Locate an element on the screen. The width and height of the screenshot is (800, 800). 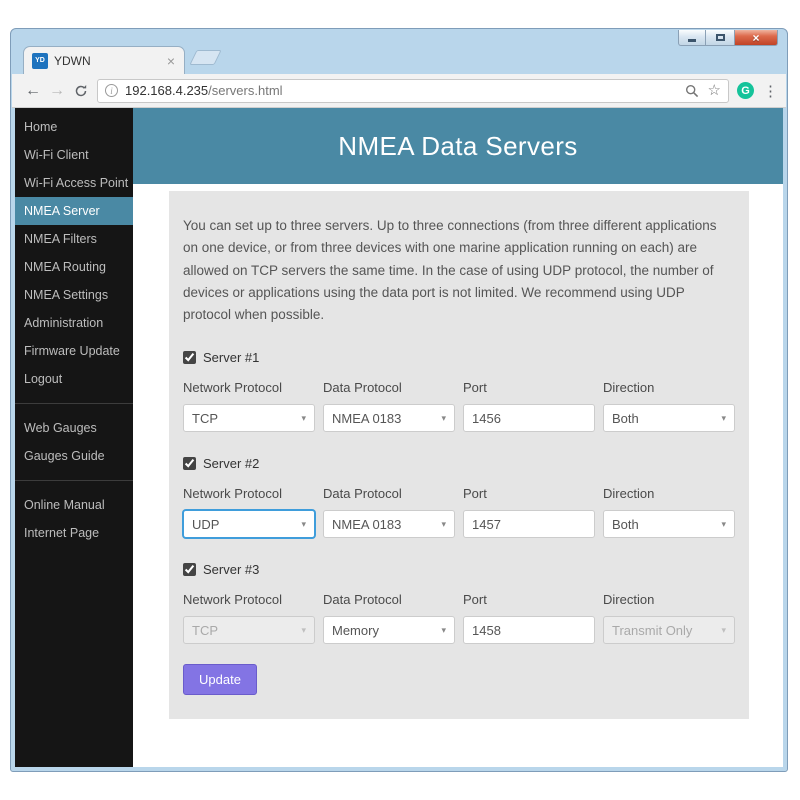
back-button: ← is located at coordinates (33, 90).